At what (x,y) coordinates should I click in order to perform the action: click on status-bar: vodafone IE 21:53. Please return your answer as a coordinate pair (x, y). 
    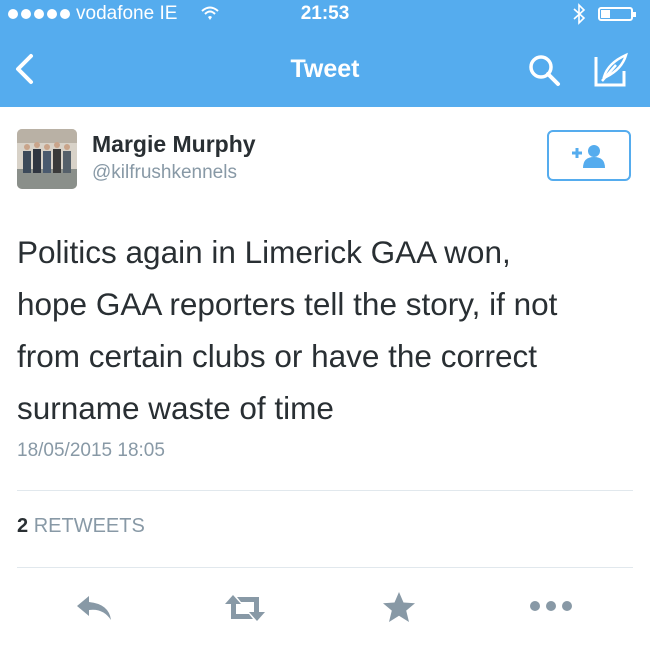
    Looking at the image, I should click on (325, 15).